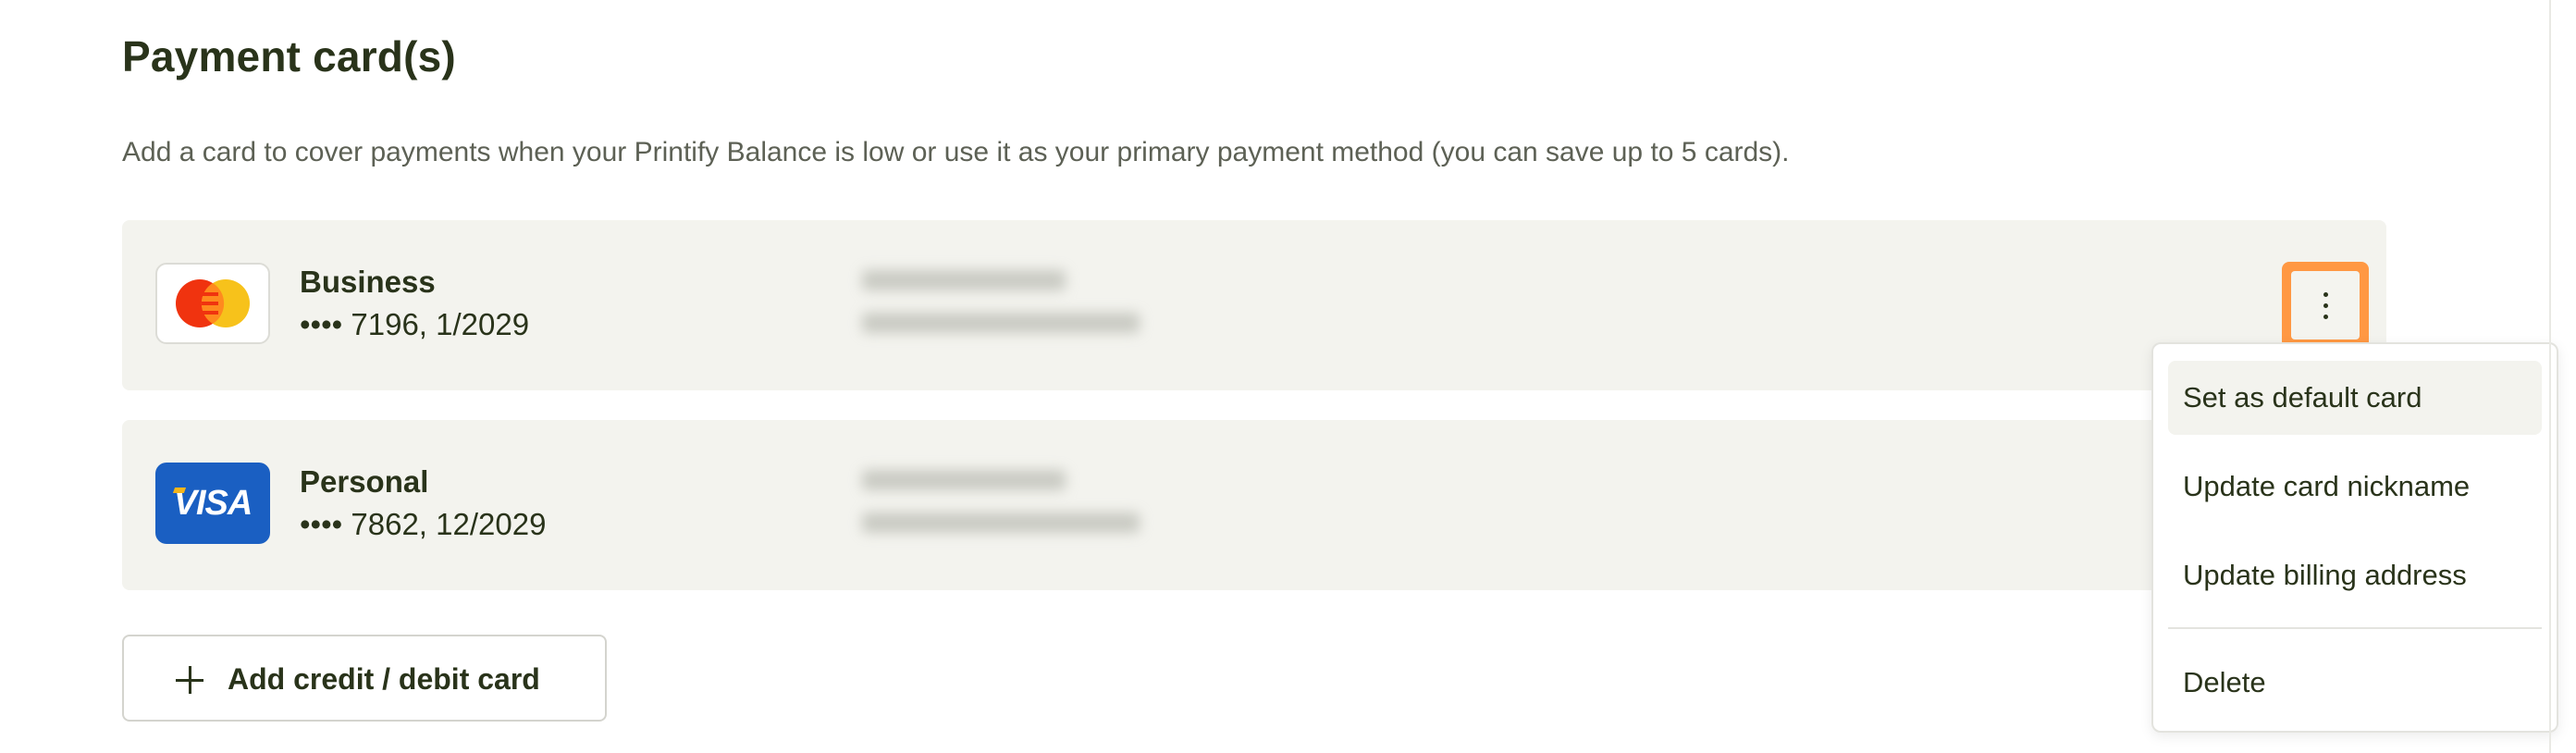 The width and height of the screenshot is (2576, 753). I want to click on menu-item-update-nickname: Update card nickname, so click(2355, 487).